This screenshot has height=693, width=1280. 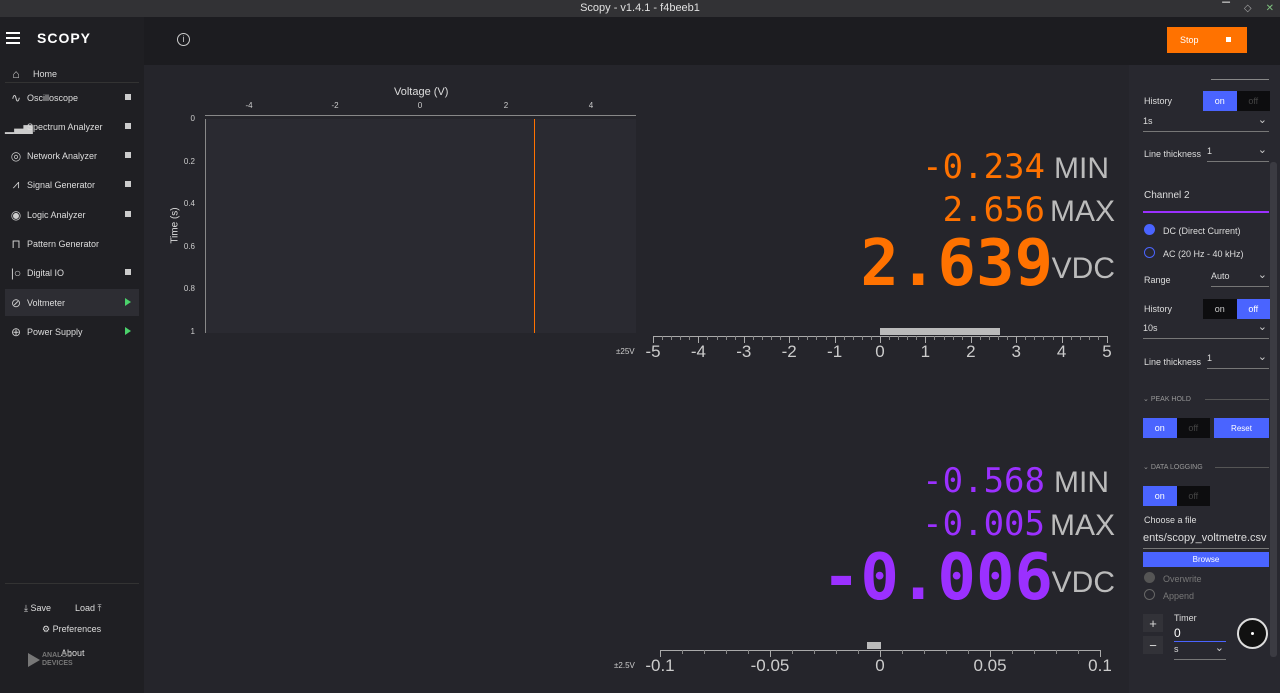 What do you see at coordinates (1238, 152) in the screenshot?
I see `ch1-line-thickness-select: 1` at bounding box center [1238, 152].